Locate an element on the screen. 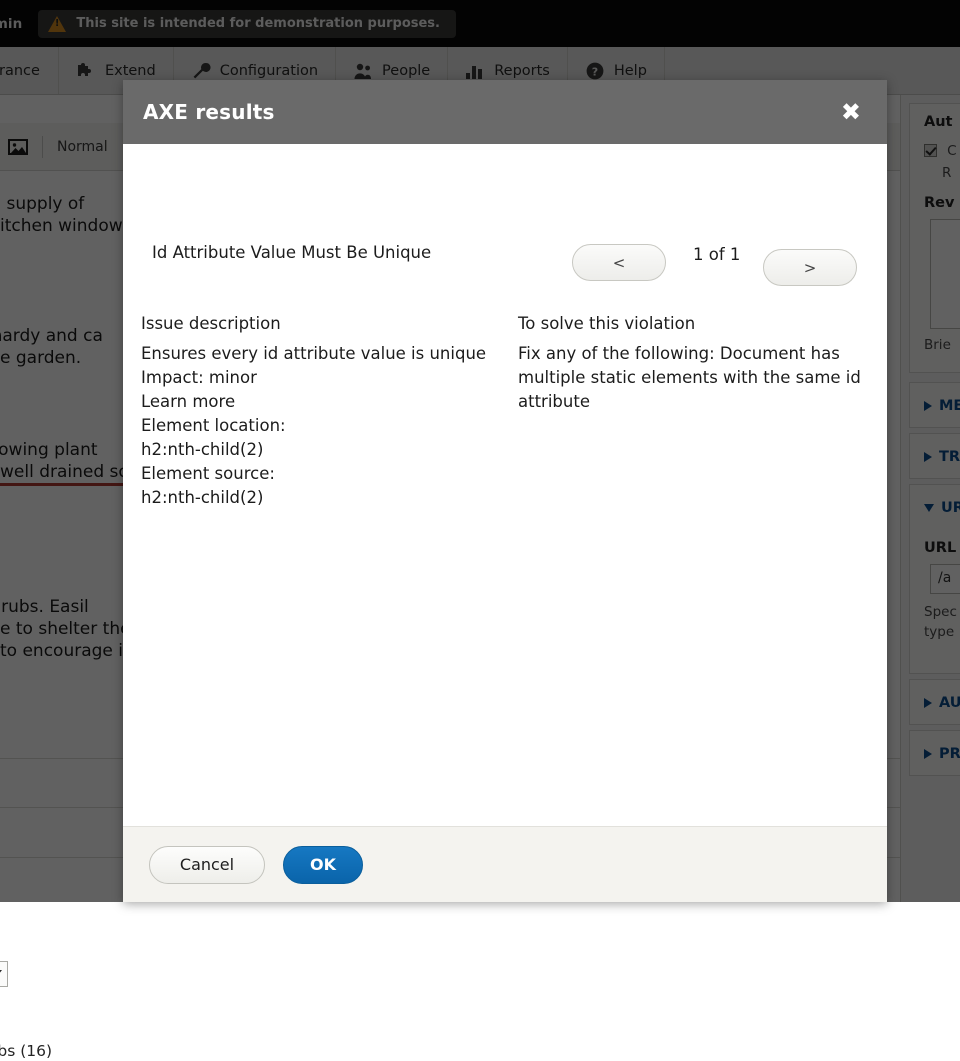 The height and width of the screenshot is (1061, 960). ok-button: OK is located at coordinates (323, 865).